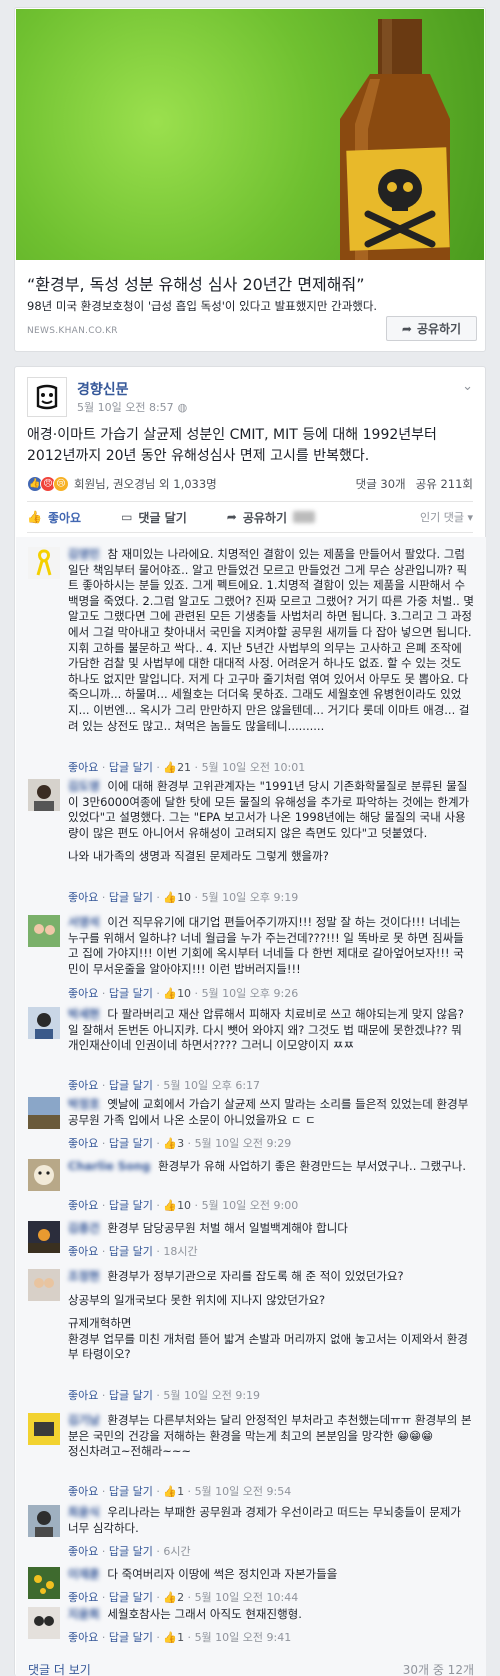  Describe the element at coordinates (196, 283) in the screenshot. I see `link-title: “환경부, 독성 성분 유해성 심사 20년간 면제해줘”` at that location.